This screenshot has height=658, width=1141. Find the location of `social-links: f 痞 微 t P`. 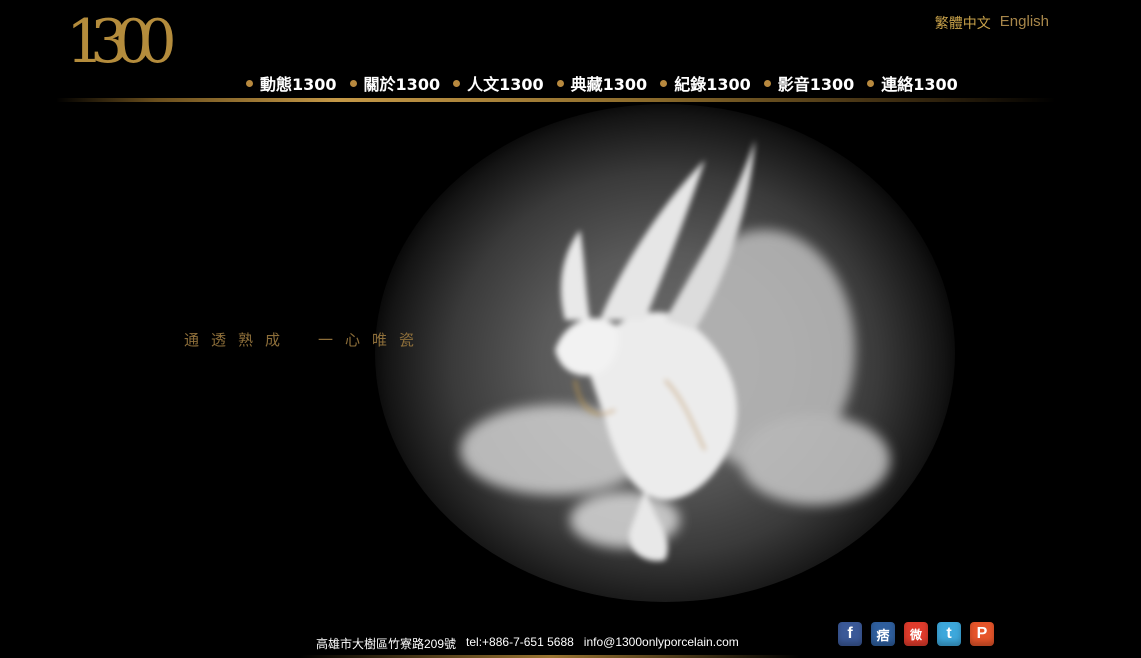

social-links: f 痞 微 t P is located at coordinates (916, 634).